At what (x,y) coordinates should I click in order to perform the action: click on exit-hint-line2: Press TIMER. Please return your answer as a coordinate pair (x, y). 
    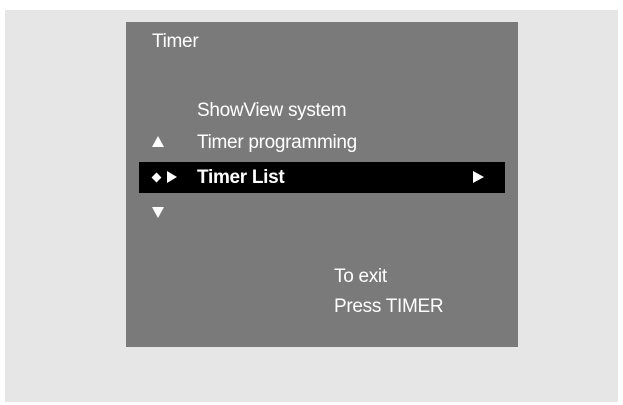
    Looking at the image, I should click on (389, 306).